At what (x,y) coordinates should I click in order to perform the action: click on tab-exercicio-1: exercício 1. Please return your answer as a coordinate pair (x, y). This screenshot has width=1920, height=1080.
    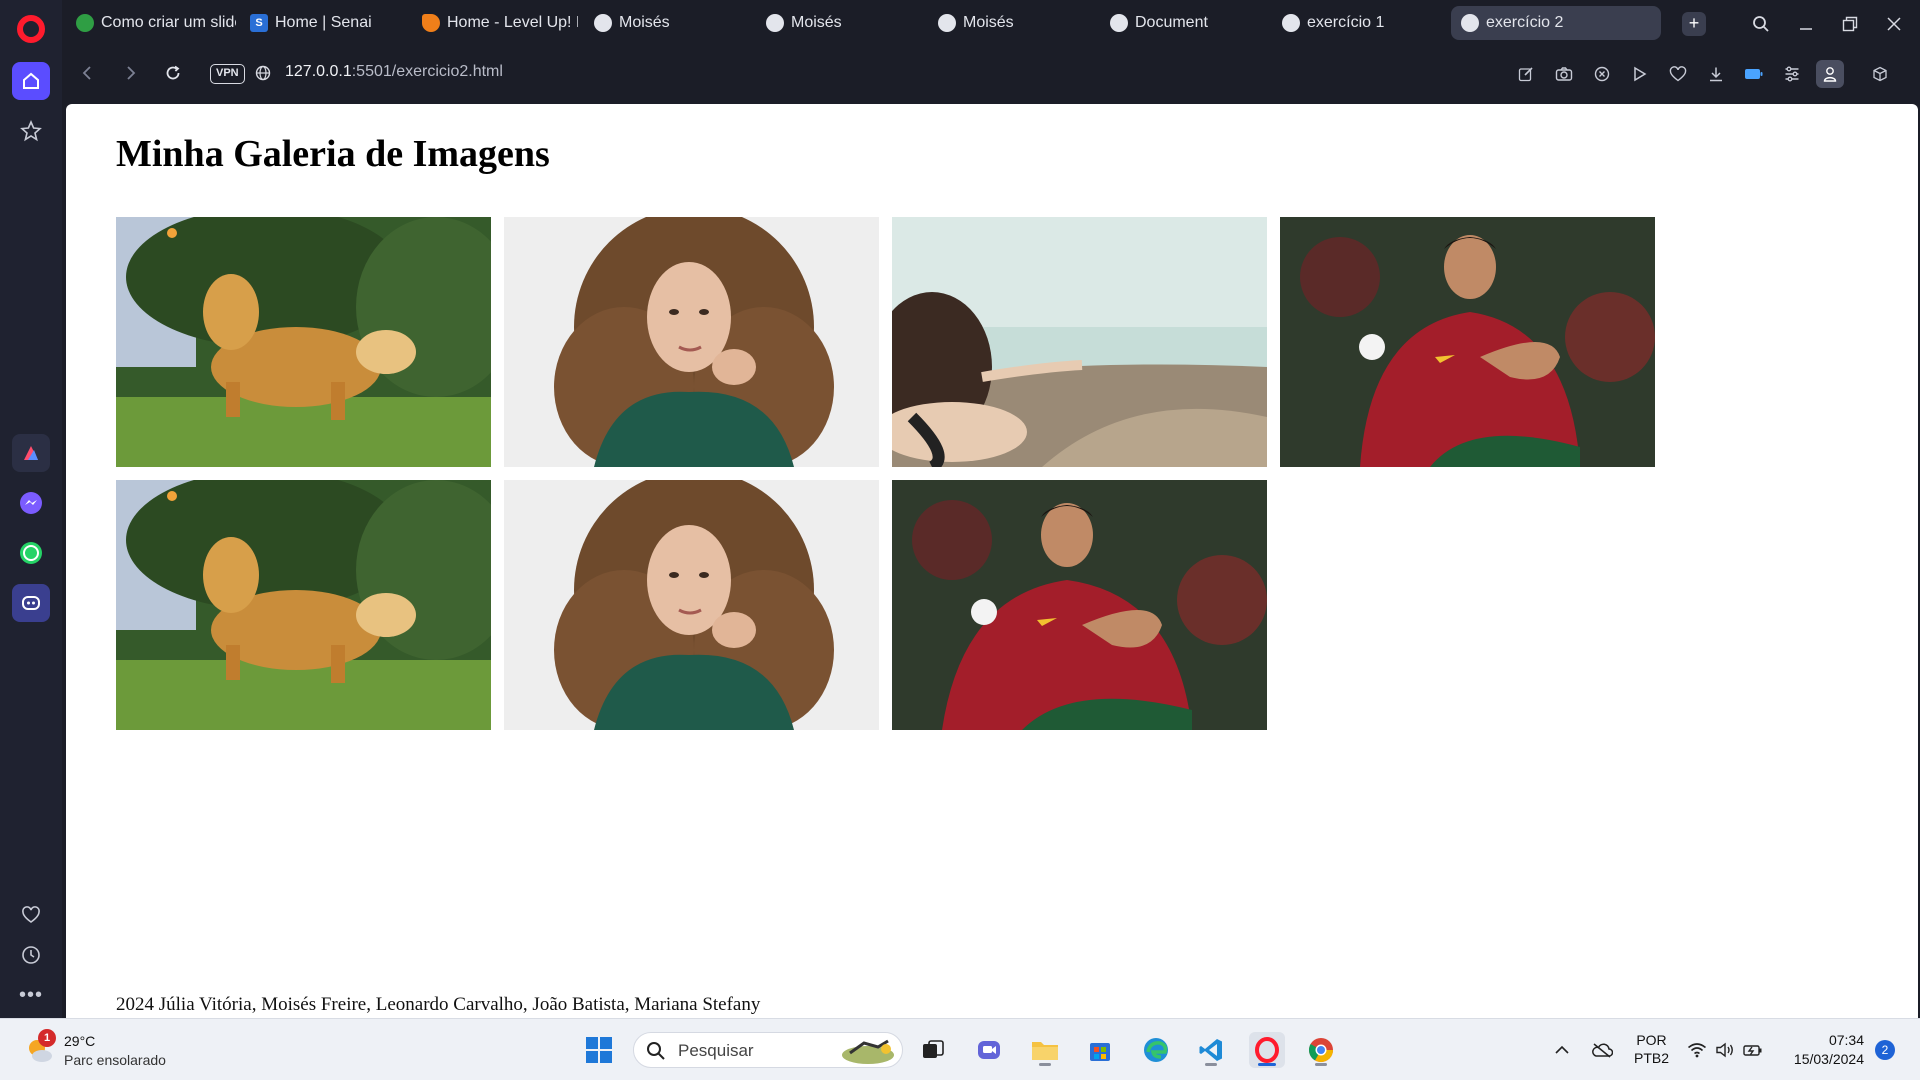
    Looking at the image, I should click on (1352, 23).